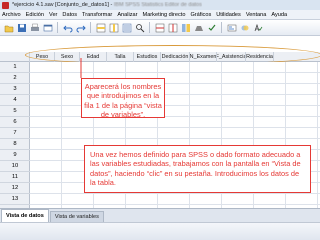  What do you see at coordinates (11, 15) in the screenshot?
I see `menu-archivo: Archivo` at bounding box center [11, 15].